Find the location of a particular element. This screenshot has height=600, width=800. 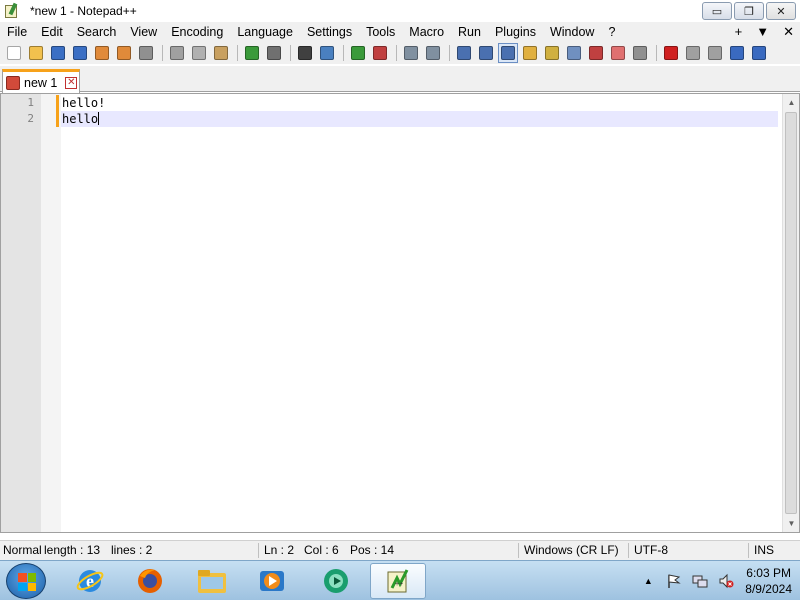

copy-button is located at coordinates (199, 53).